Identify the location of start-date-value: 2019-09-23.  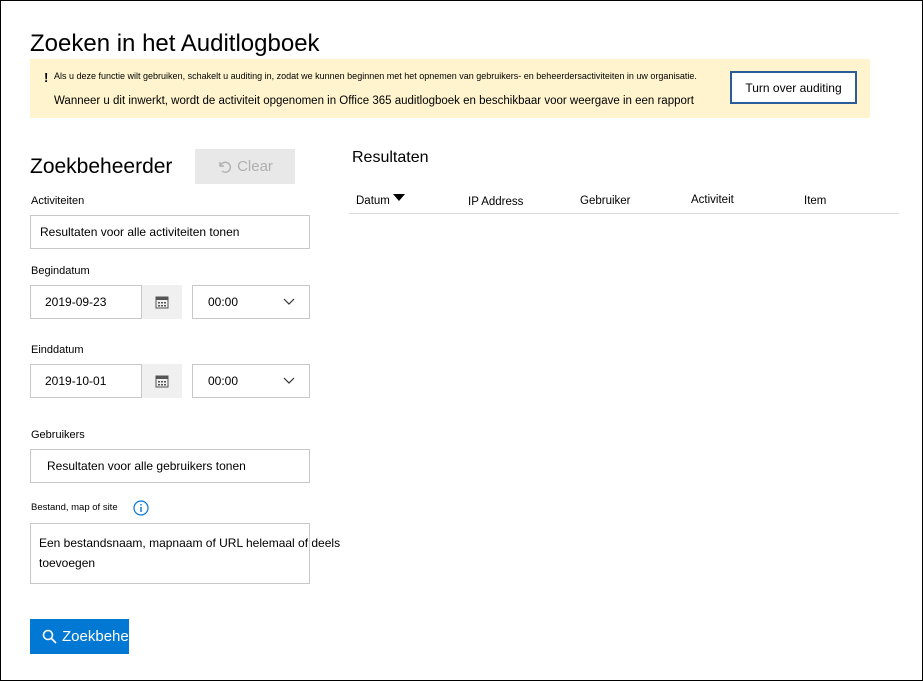
(76, 302).